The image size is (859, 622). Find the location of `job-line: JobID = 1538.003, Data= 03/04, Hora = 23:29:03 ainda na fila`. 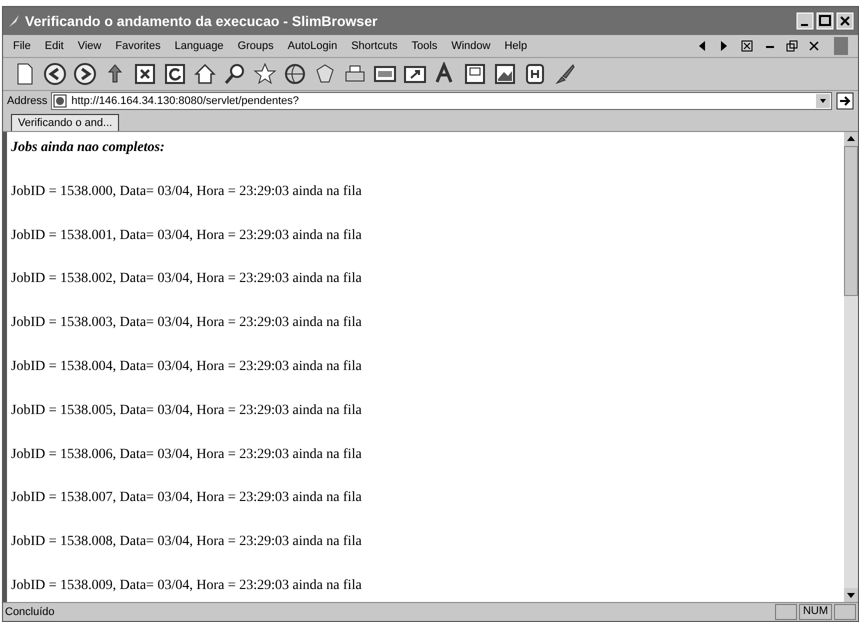

job-line: JobID = 1538.003, Data= 03/04, Hora = 23:29:03 ainda na fila is located at coordinates (187, 323).